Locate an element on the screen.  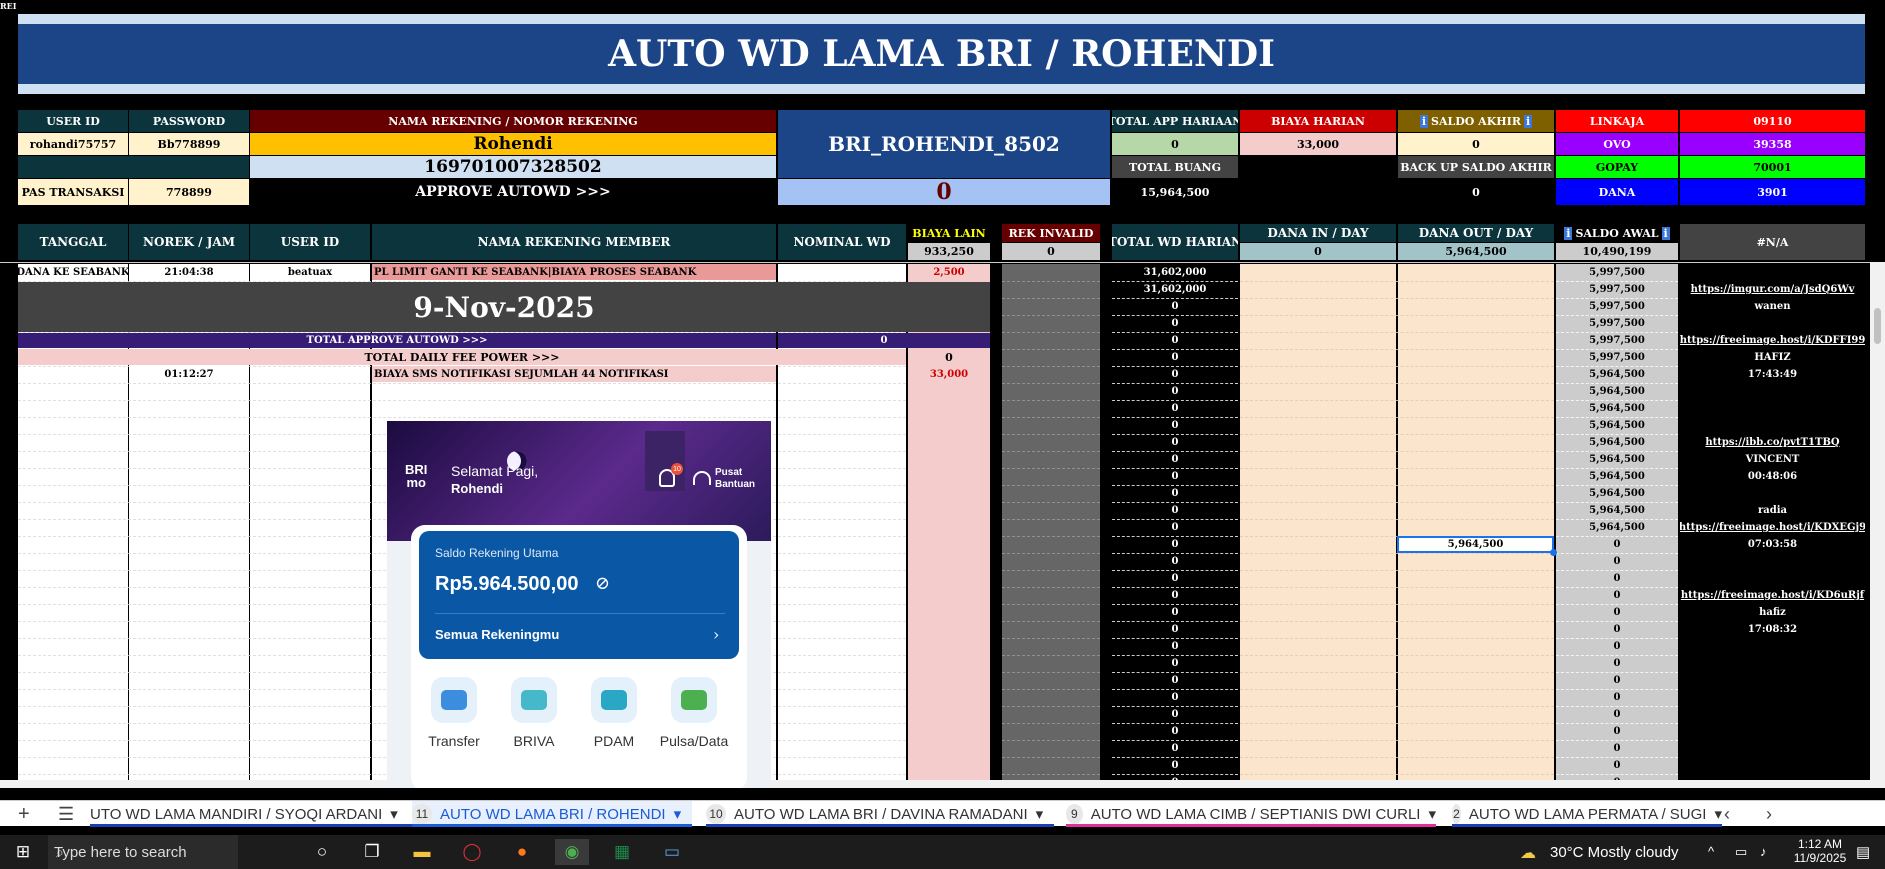
nomor-rekening-value: 169701007328502 is located at coordinates (513, 167).